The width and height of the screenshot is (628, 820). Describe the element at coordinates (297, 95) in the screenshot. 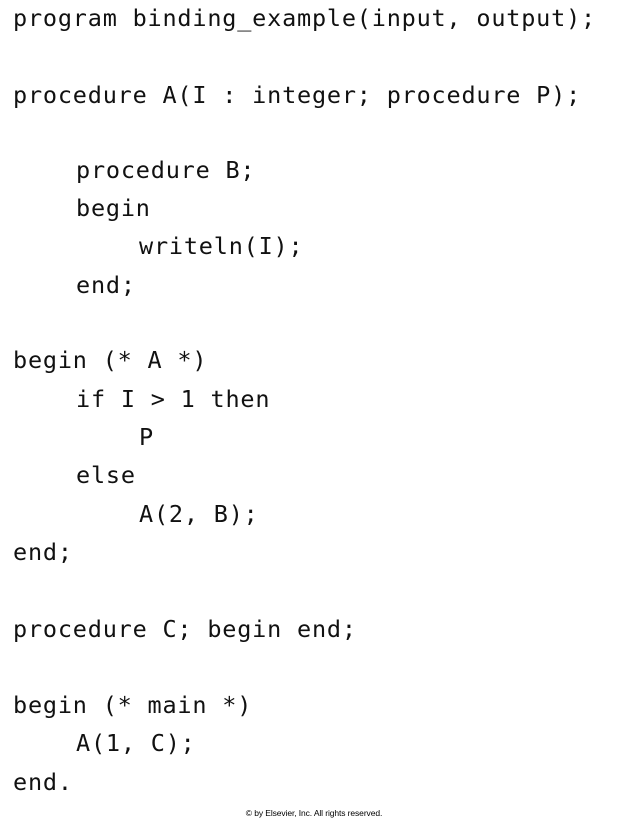

I see `code-line: procedure A(I : integer; procedure P);` at that location.